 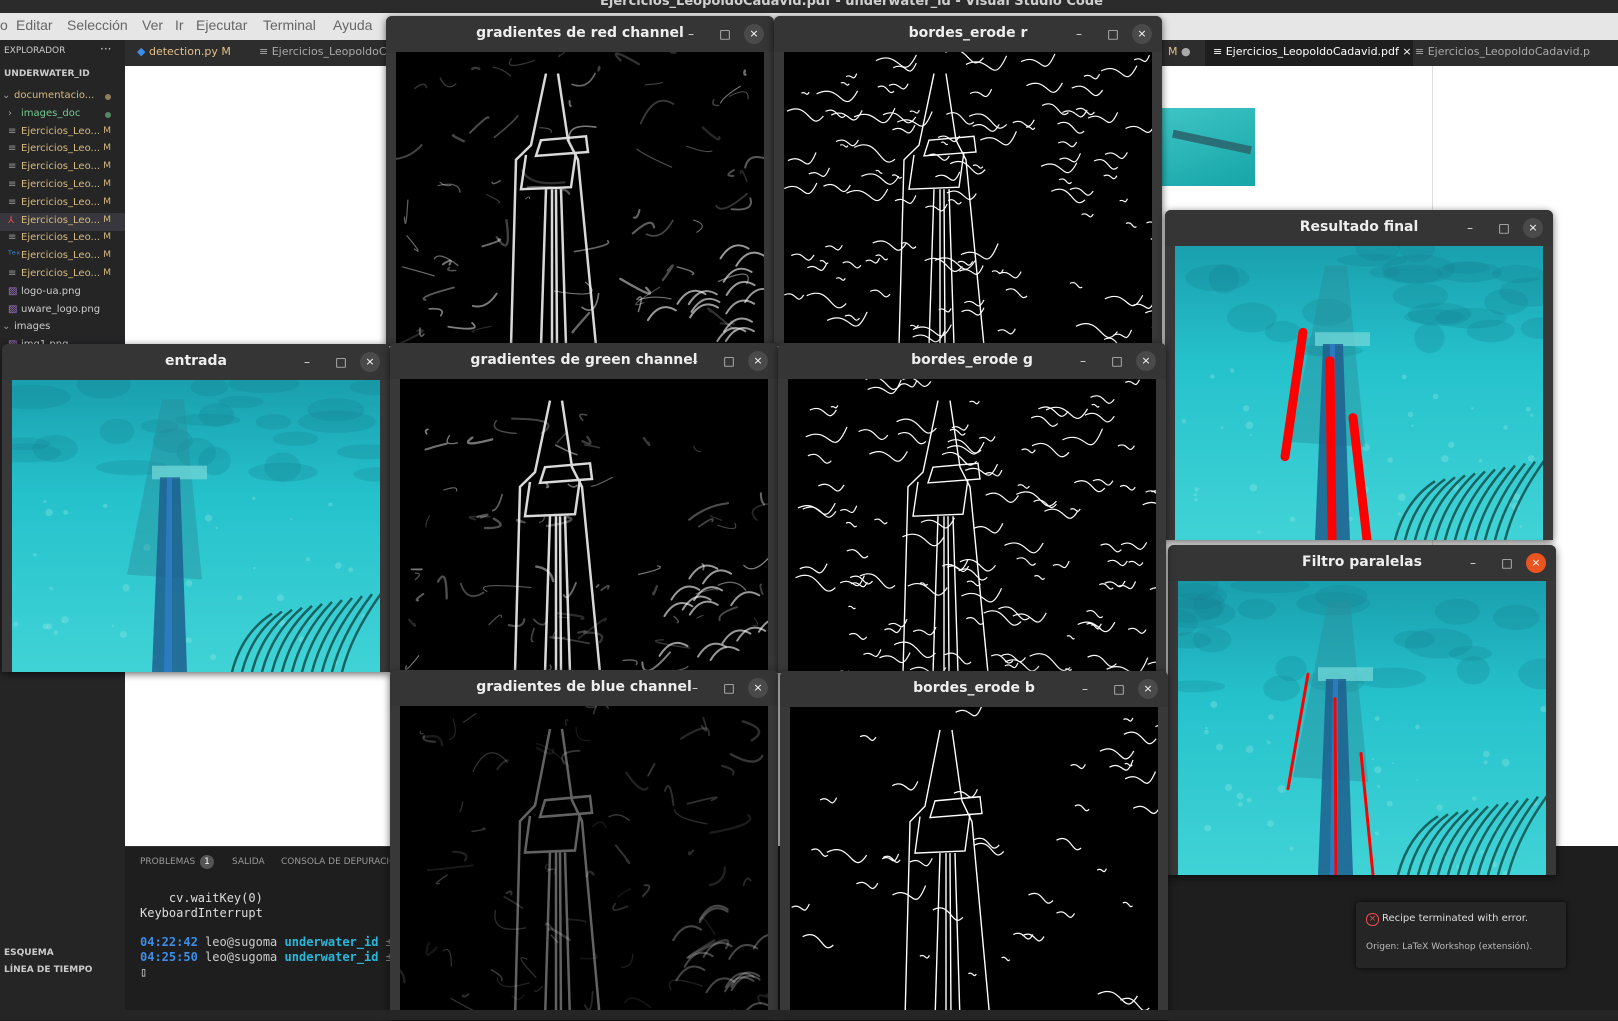 I want to click on window-title-bar: bordes_erode g – □ ×, so click(x=972, y=361).